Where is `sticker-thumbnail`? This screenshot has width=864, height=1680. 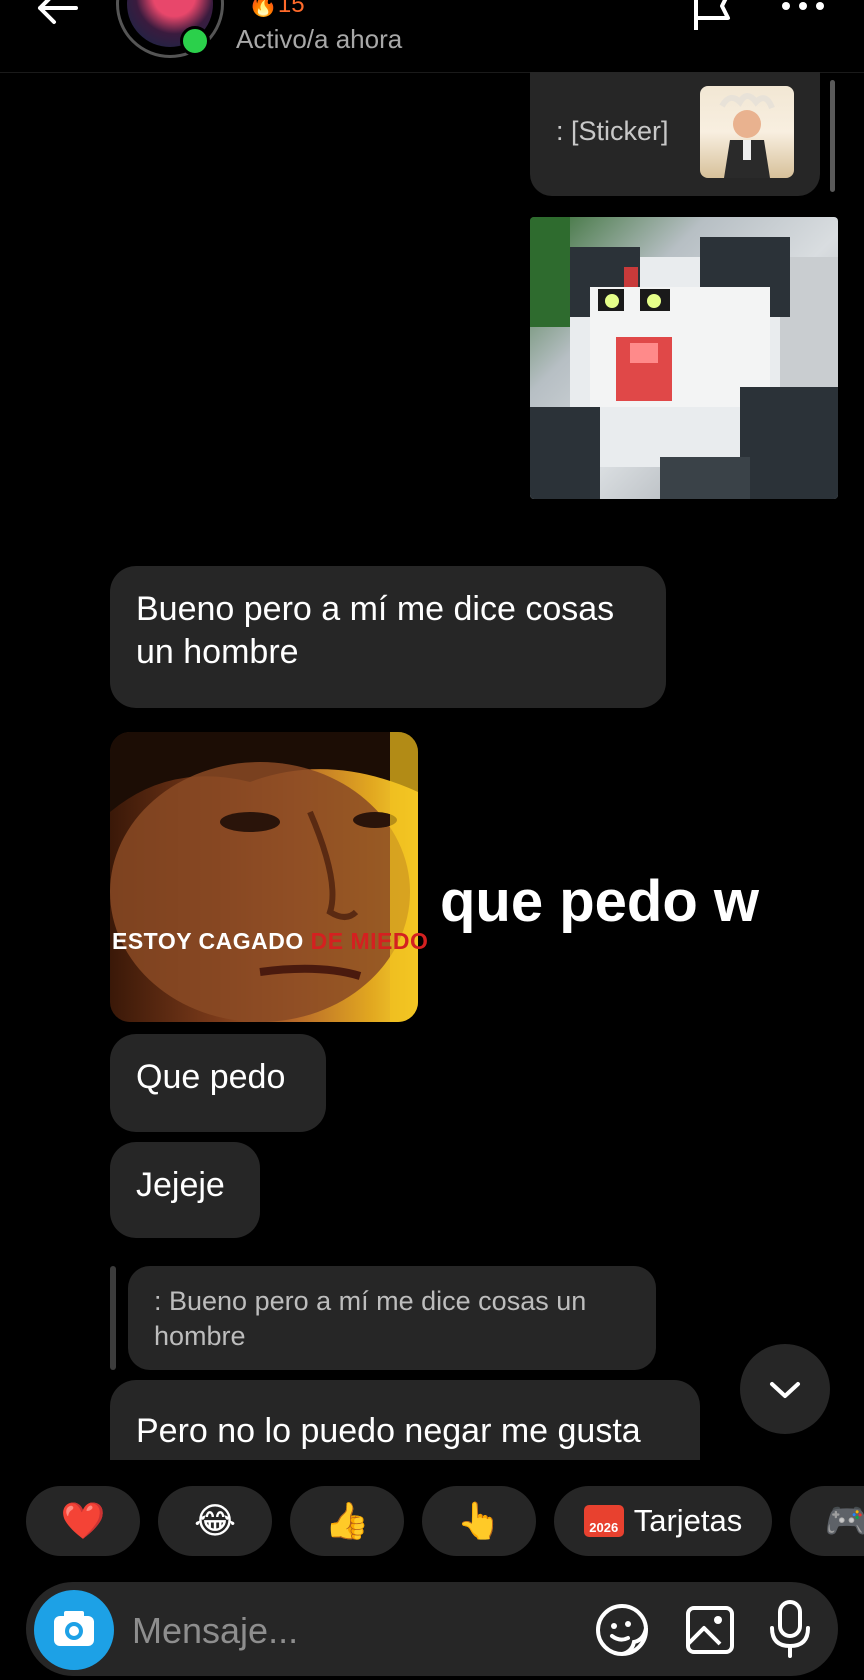
sticker-thumbnail is located at coordinates (747, 132).